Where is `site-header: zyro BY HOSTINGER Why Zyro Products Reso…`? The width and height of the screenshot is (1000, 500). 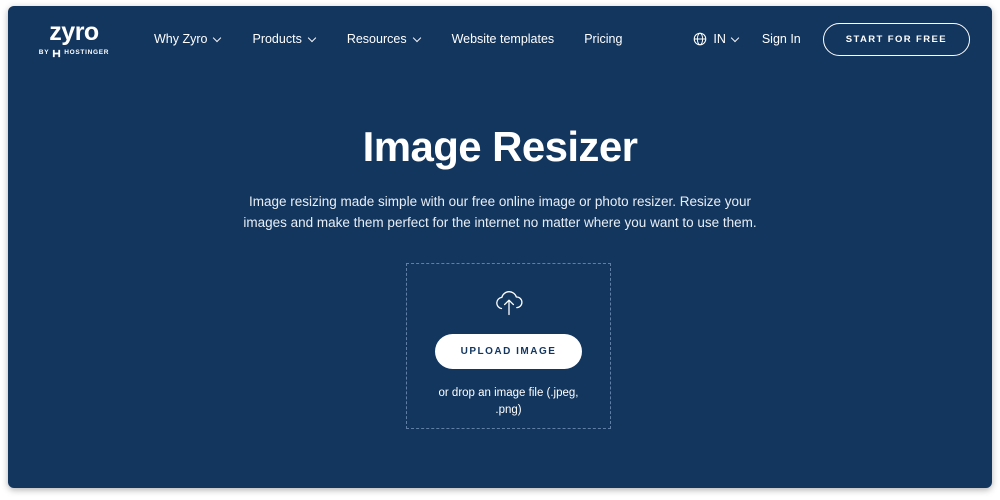 site-header: zyro BY HOSTINGER Why Zyro Products Reso… is located at coordinates (500, 39).